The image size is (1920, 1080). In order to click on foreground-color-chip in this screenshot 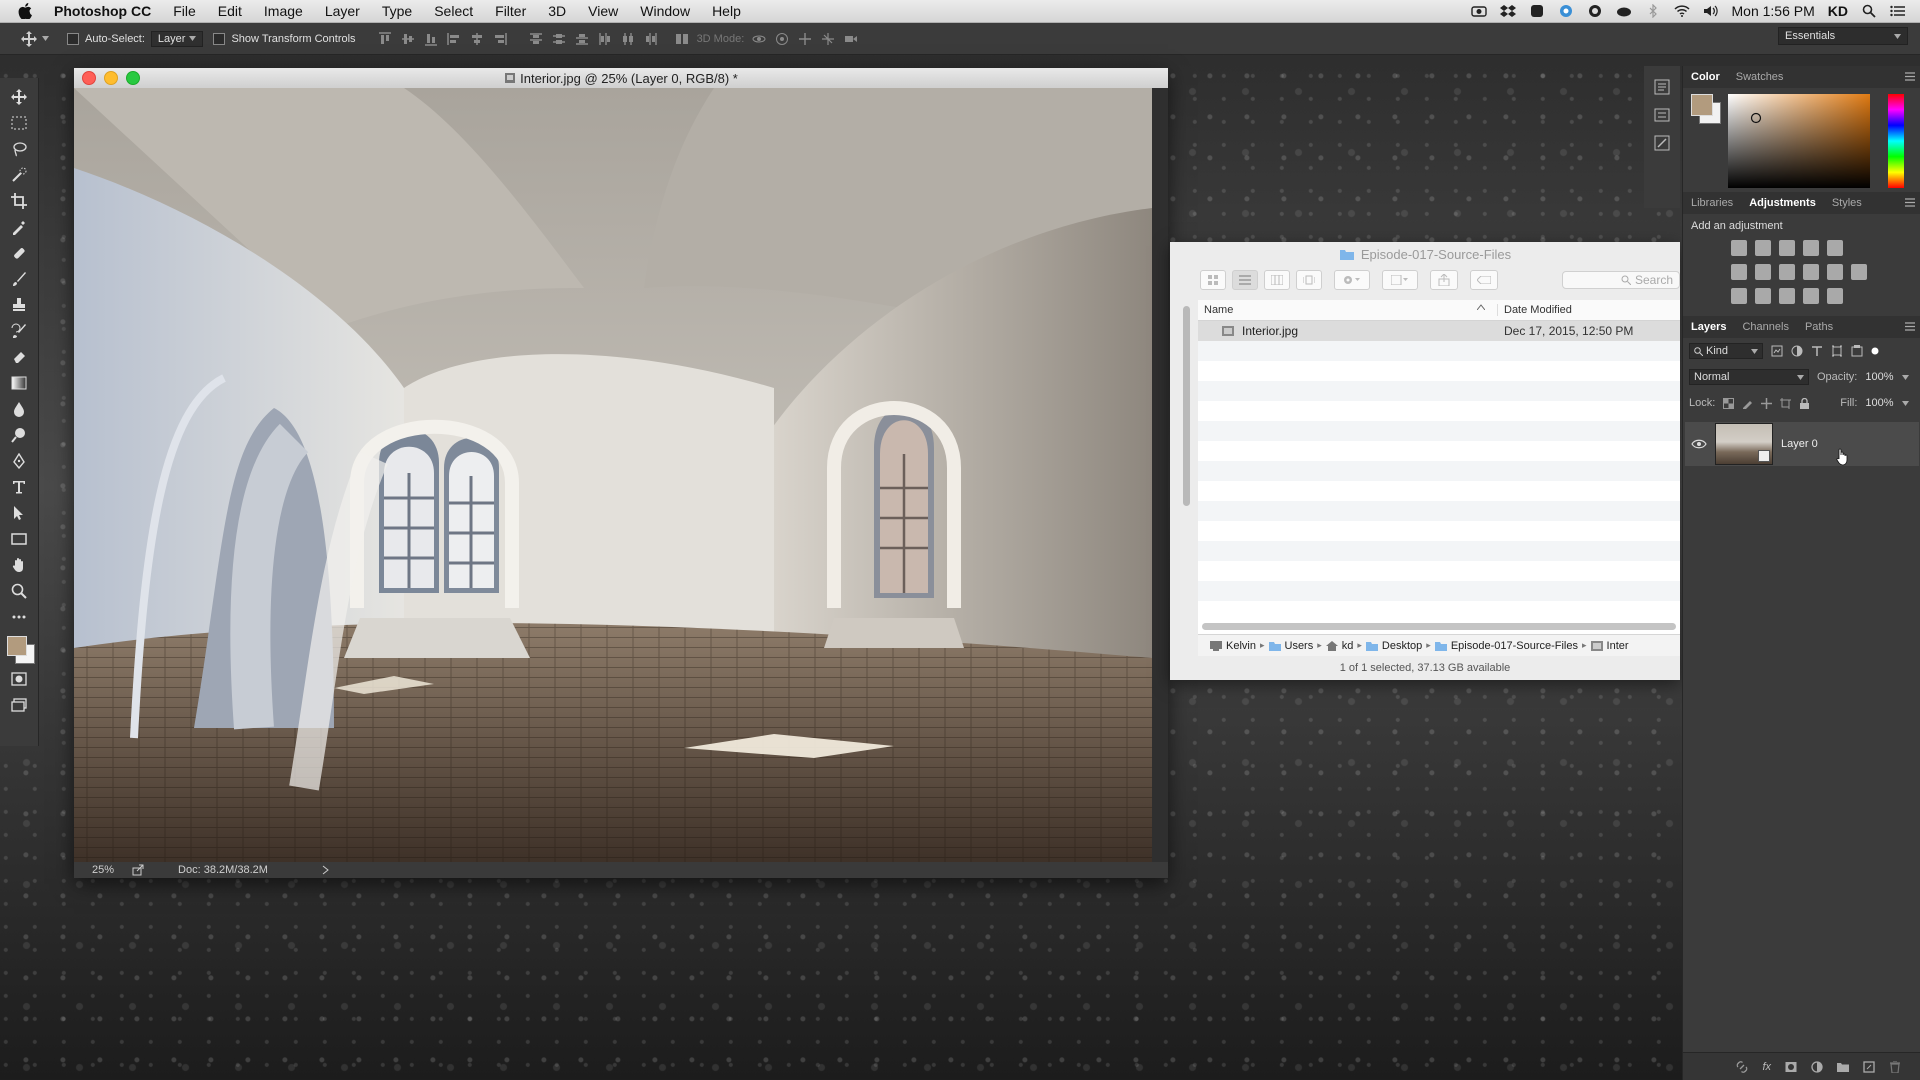, I will do `click(1702, 105)`.